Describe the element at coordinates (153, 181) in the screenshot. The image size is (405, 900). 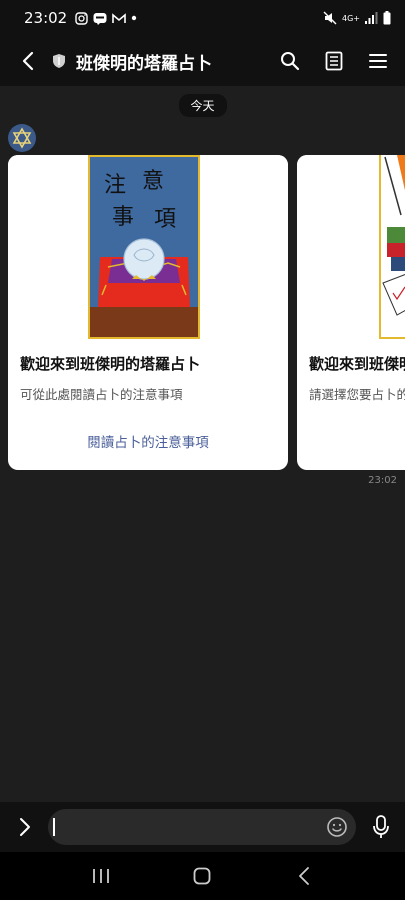
I see `card-image-text: 意` at that location.